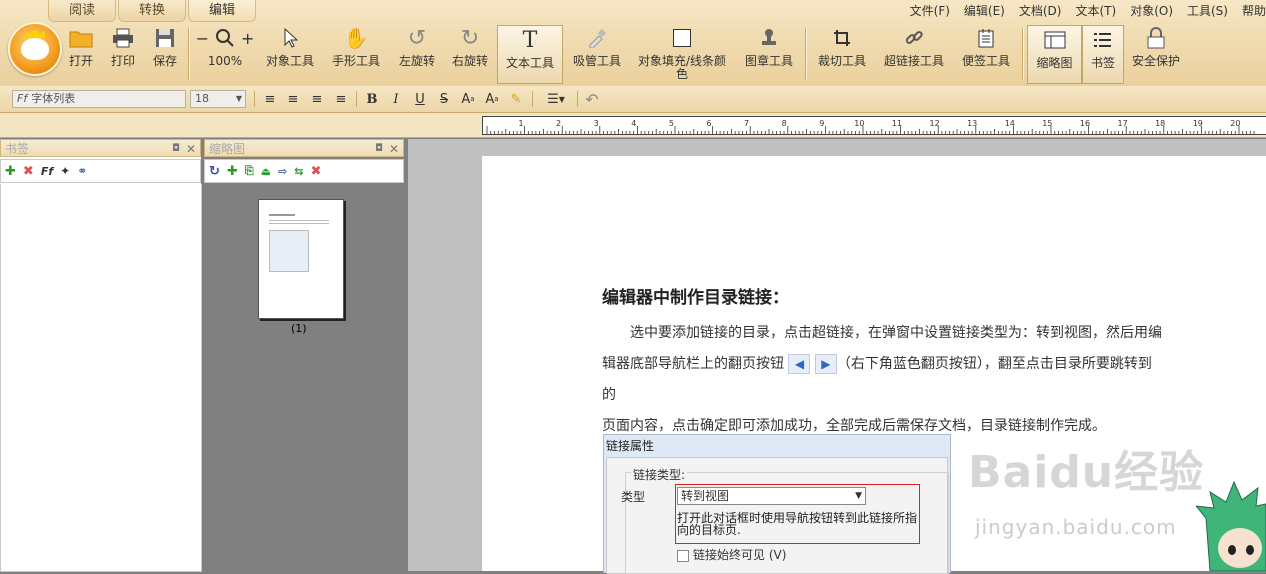 Image resolution: width=1266 pixels, height=574 pixels. I want to click on ruler-tick-label: 20, so click(1235, 123).